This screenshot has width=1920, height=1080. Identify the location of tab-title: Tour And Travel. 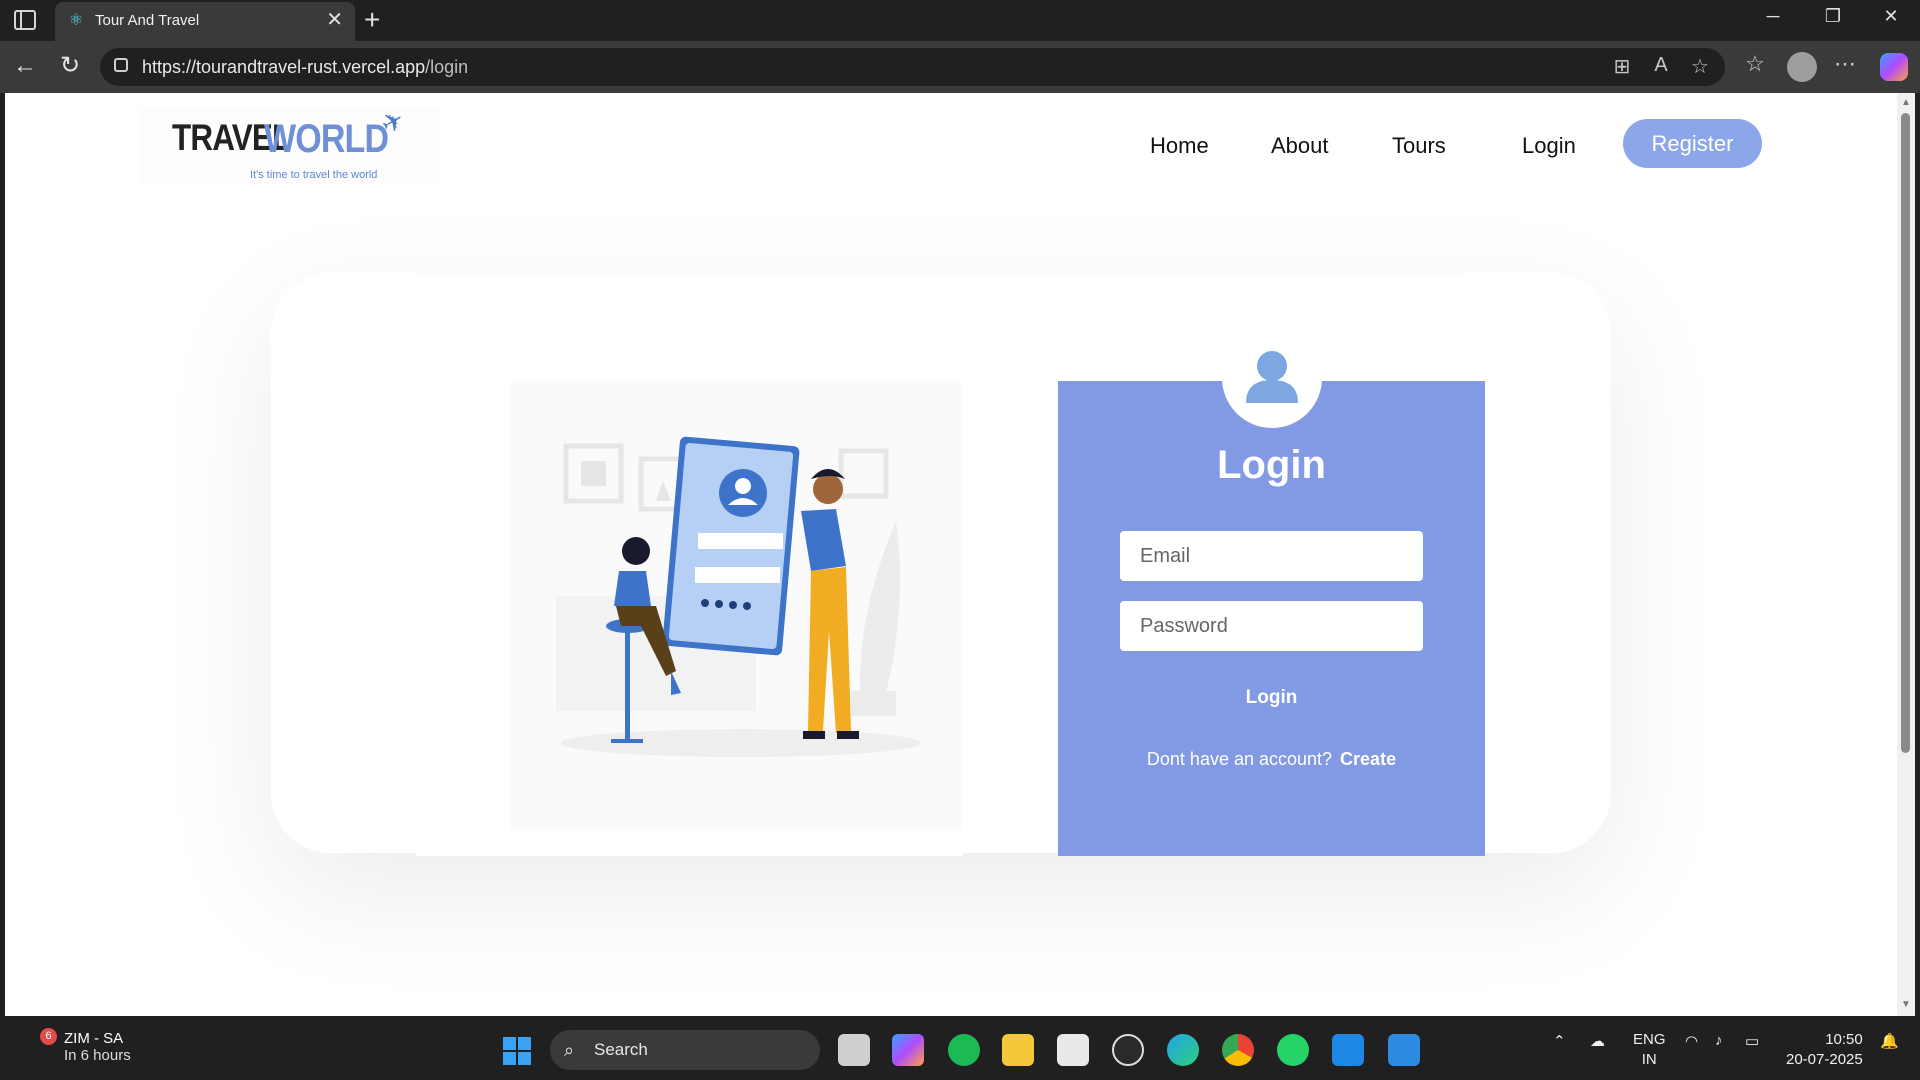
(147, 20).